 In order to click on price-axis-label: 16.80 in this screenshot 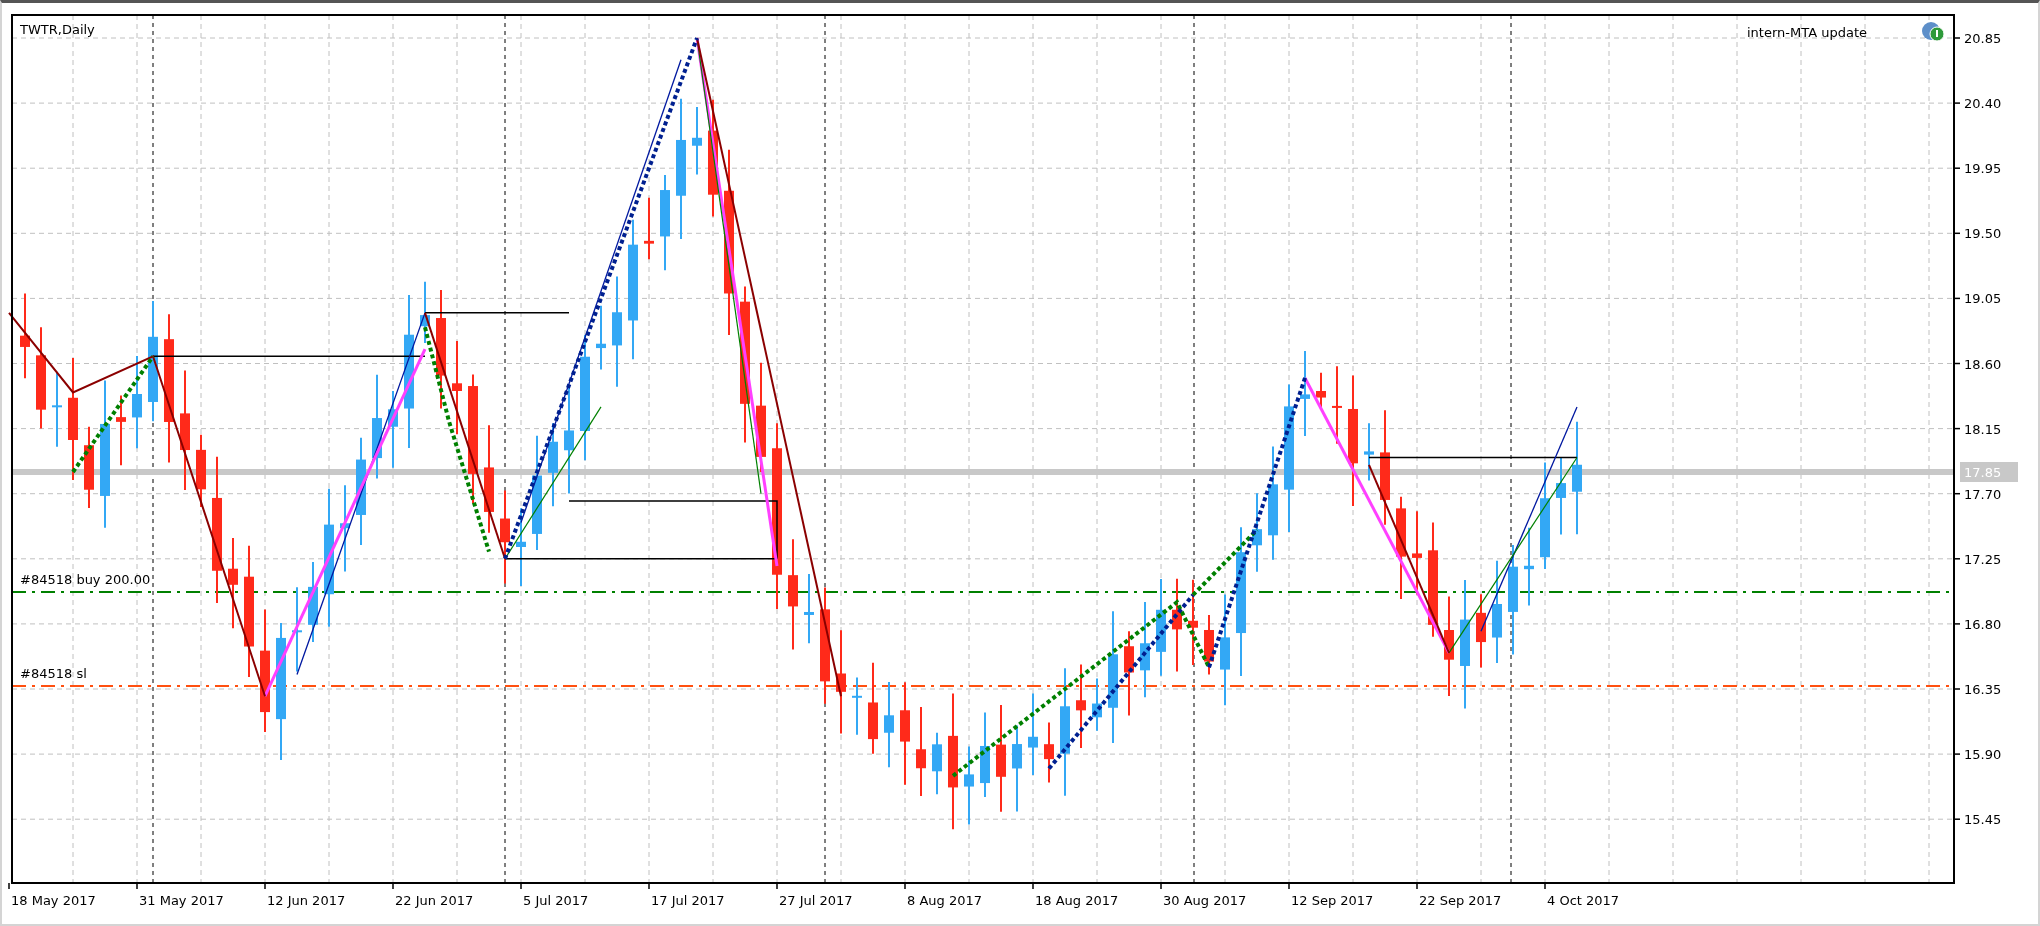, I will do `click(1983, 624)`.